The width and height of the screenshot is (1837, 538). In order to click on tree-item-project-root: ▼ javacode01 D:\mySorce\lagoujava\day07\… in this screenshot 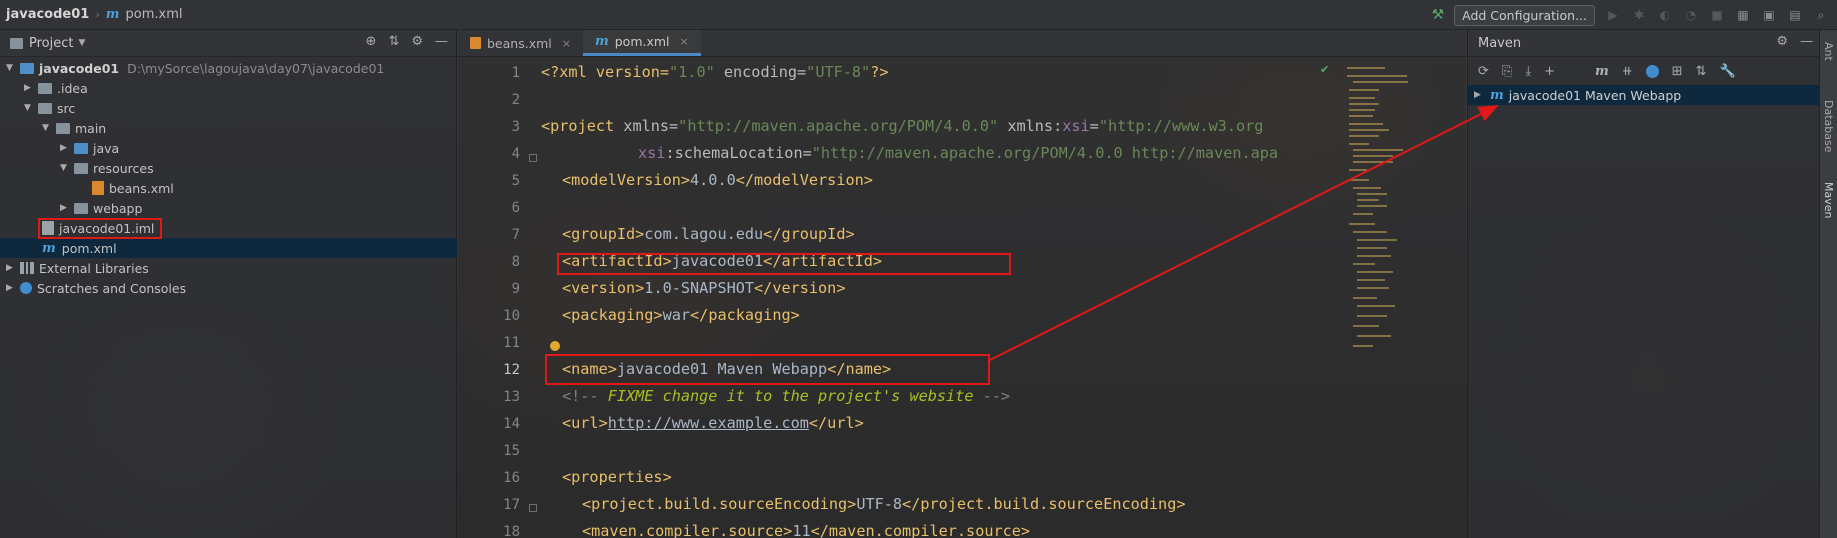, I will do `click(195, 68)`.